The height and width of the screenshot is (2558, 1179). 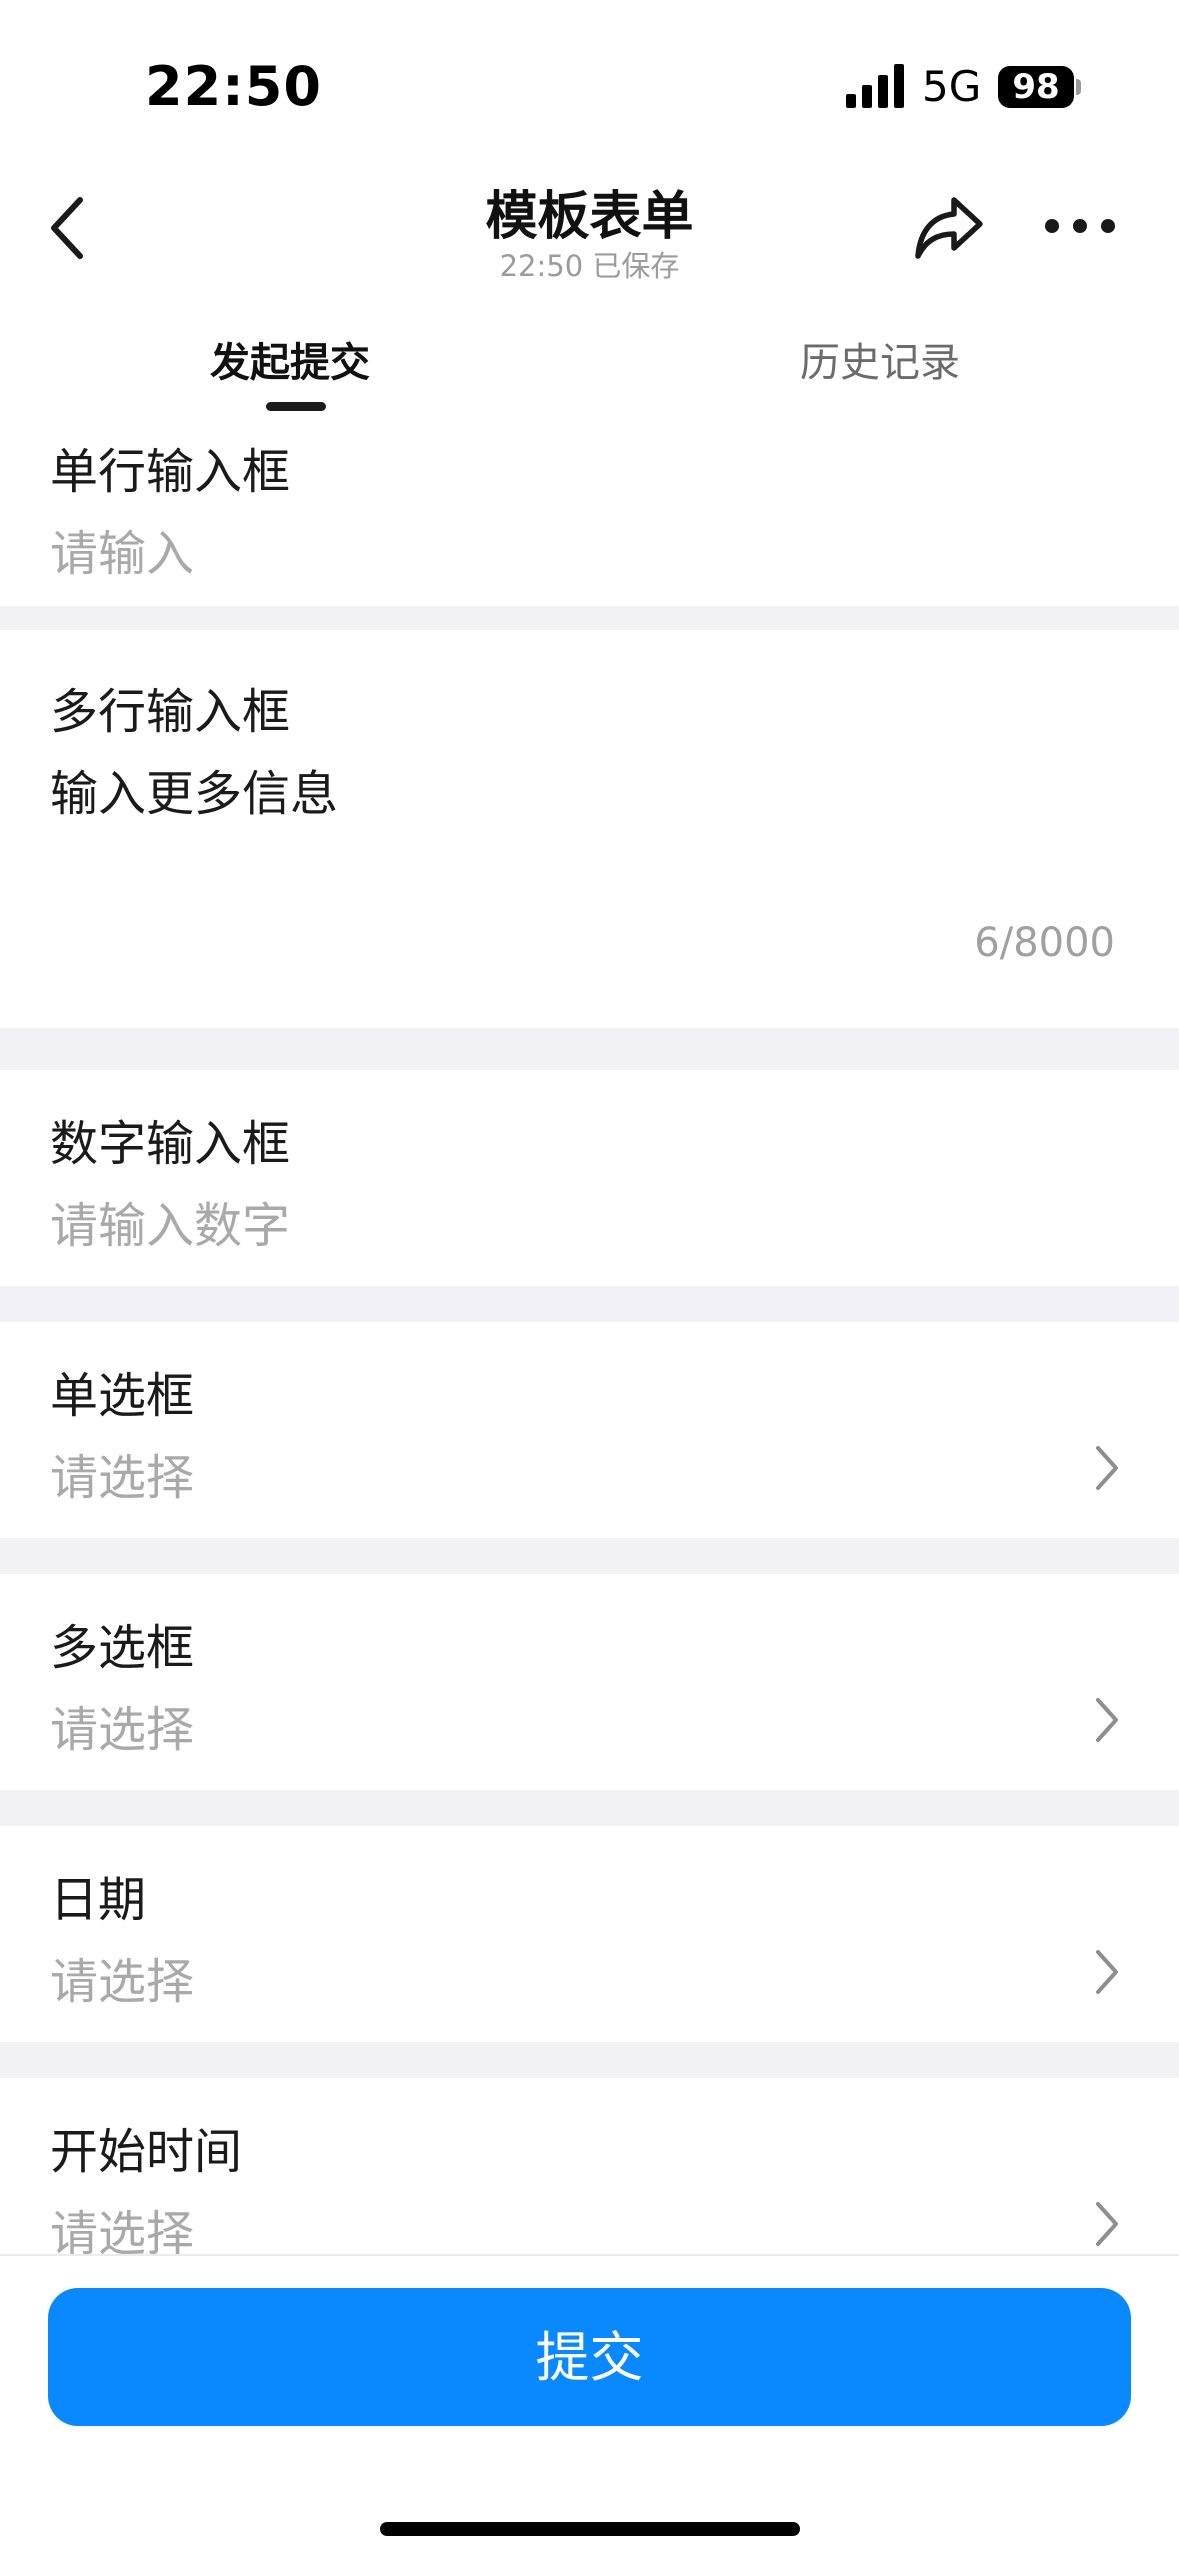 I want to click on single-line-input: 请输入, so click(x=122, y=549).